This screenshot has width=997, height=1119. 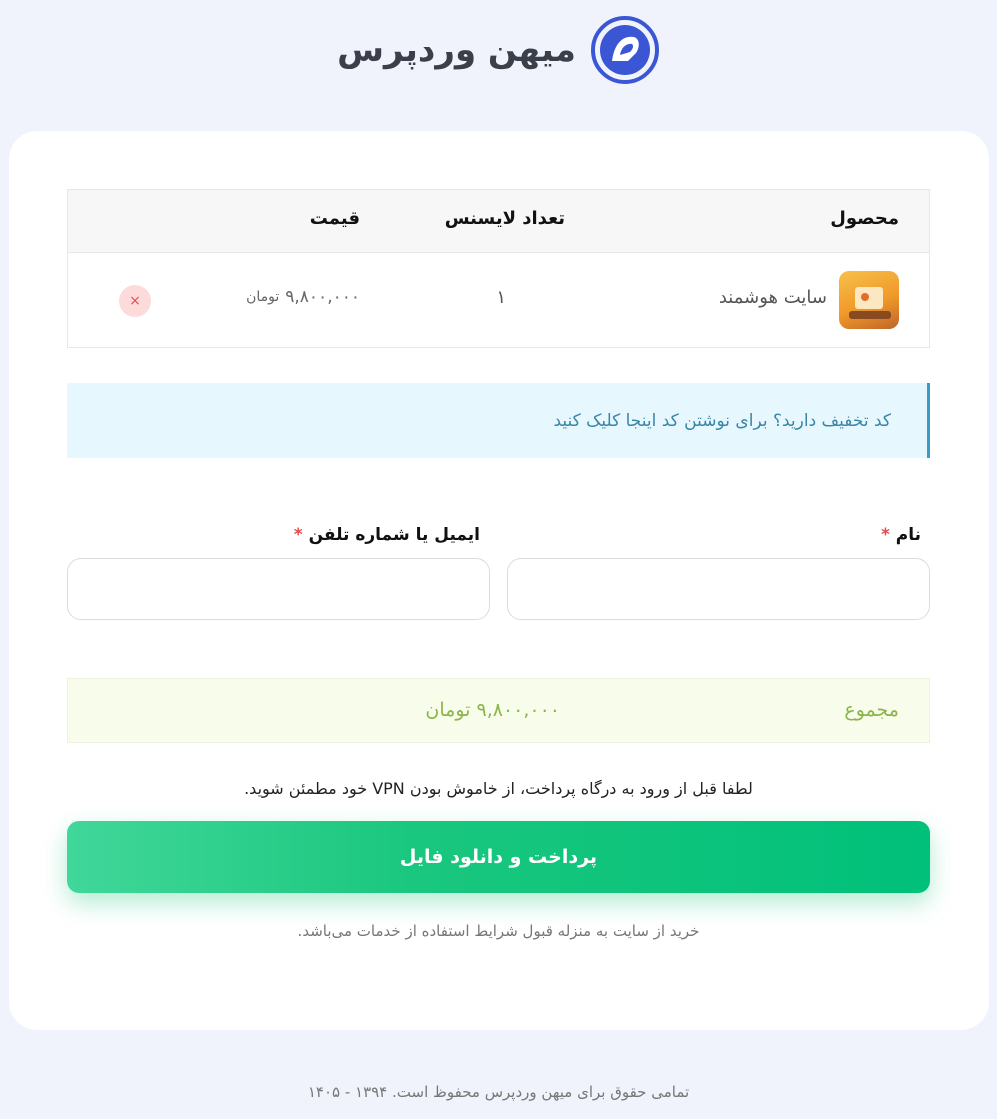 What do you see at coordinates (492, 710) in the screenshot?
I see `total-value: ۹,۸۰۰,۰۰۰ تومان` at bounding box center [492, 710].